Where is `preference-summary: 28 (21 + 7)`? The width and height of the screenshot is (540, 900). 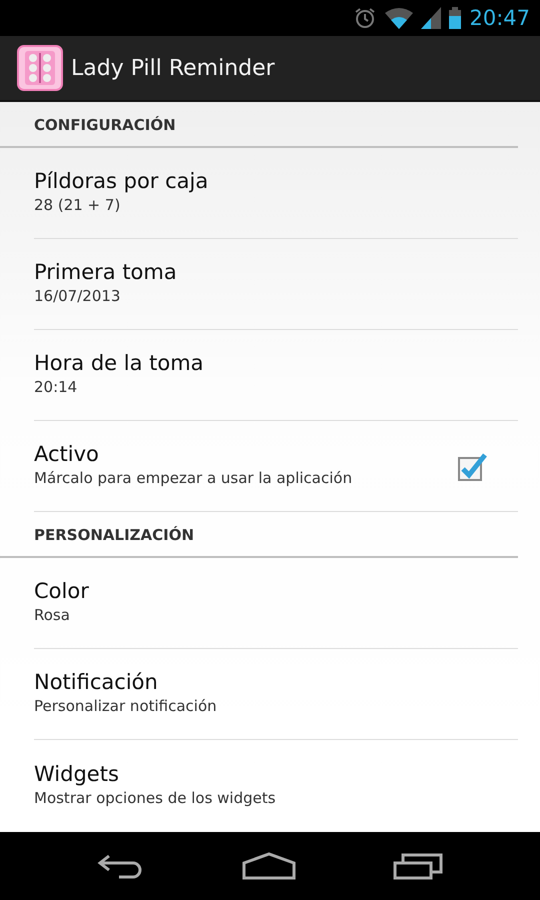 preference-summary: 28 (21 + 7) is located at coordinates (78, 205).